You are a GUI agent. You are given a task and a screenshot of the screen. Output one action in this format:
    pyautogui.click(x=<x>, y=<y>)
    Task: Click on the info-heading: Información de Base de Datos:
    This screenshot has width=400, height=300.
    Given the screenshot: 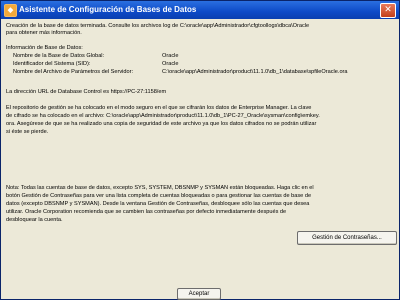 What is the action you would take?
    pyautogui.click(x=44, y=48)
    